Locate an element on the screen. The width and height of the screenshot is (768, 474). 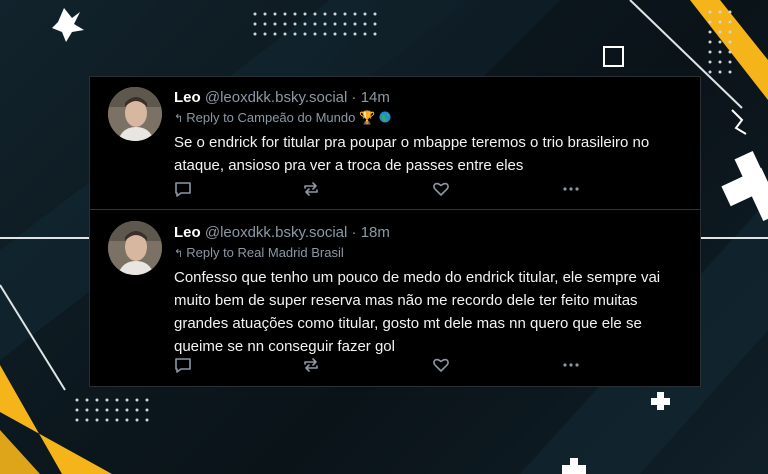
reply-to-label: Reply to Campeão do Mundo is located at coordinates (271, 117).